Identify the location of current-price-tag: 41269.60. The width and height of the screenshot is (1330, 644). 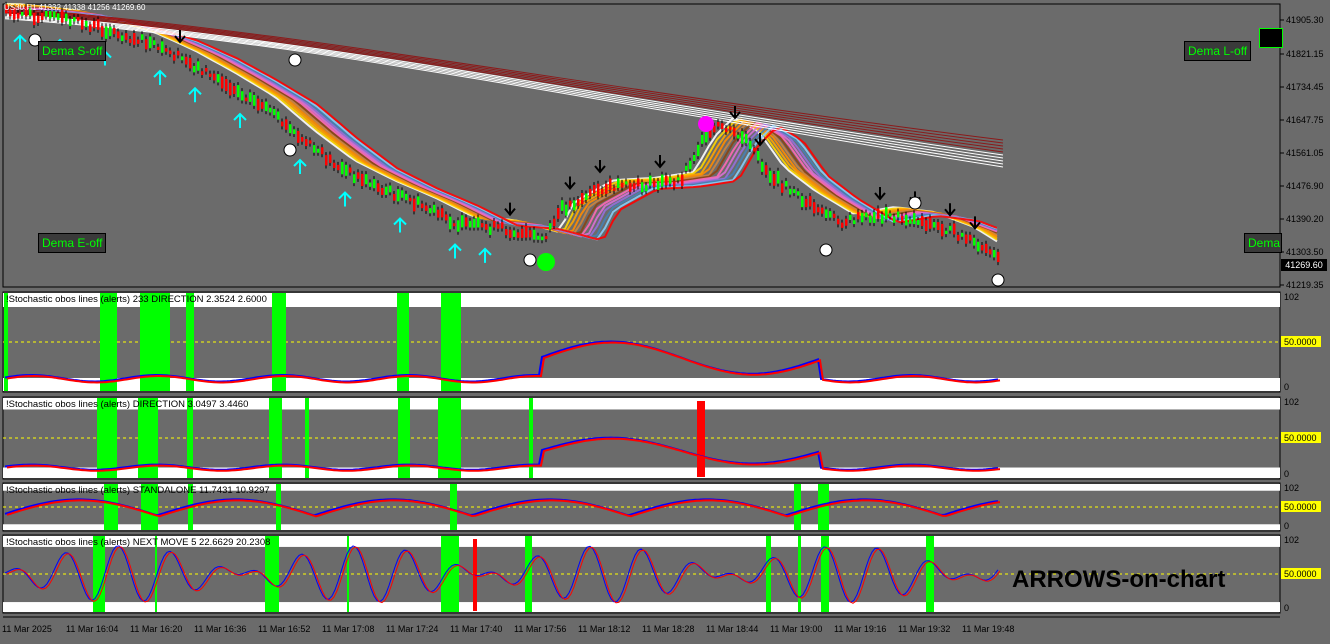
(1304, 265).